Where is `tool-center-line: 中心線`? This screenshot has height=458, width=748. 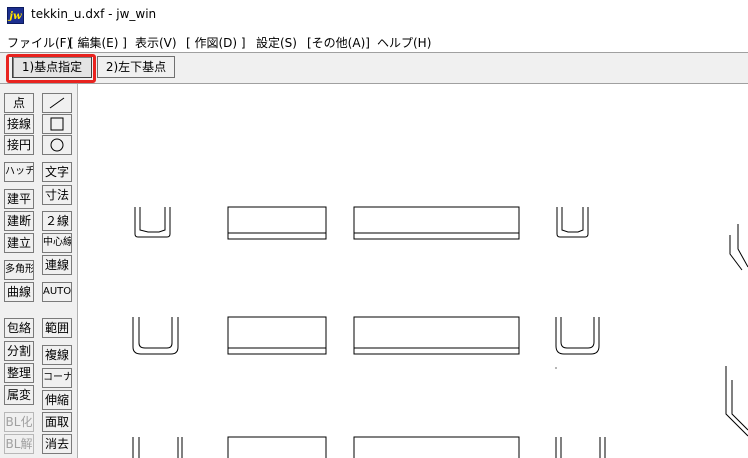
tool-center-line: 中心線 is located at coordinates (57, 243).